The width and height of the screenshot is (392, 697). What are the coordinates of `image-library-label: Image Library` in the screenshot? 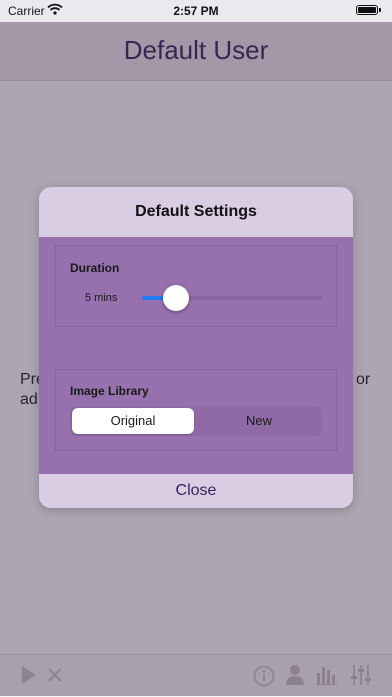 It's located at (109, 391).